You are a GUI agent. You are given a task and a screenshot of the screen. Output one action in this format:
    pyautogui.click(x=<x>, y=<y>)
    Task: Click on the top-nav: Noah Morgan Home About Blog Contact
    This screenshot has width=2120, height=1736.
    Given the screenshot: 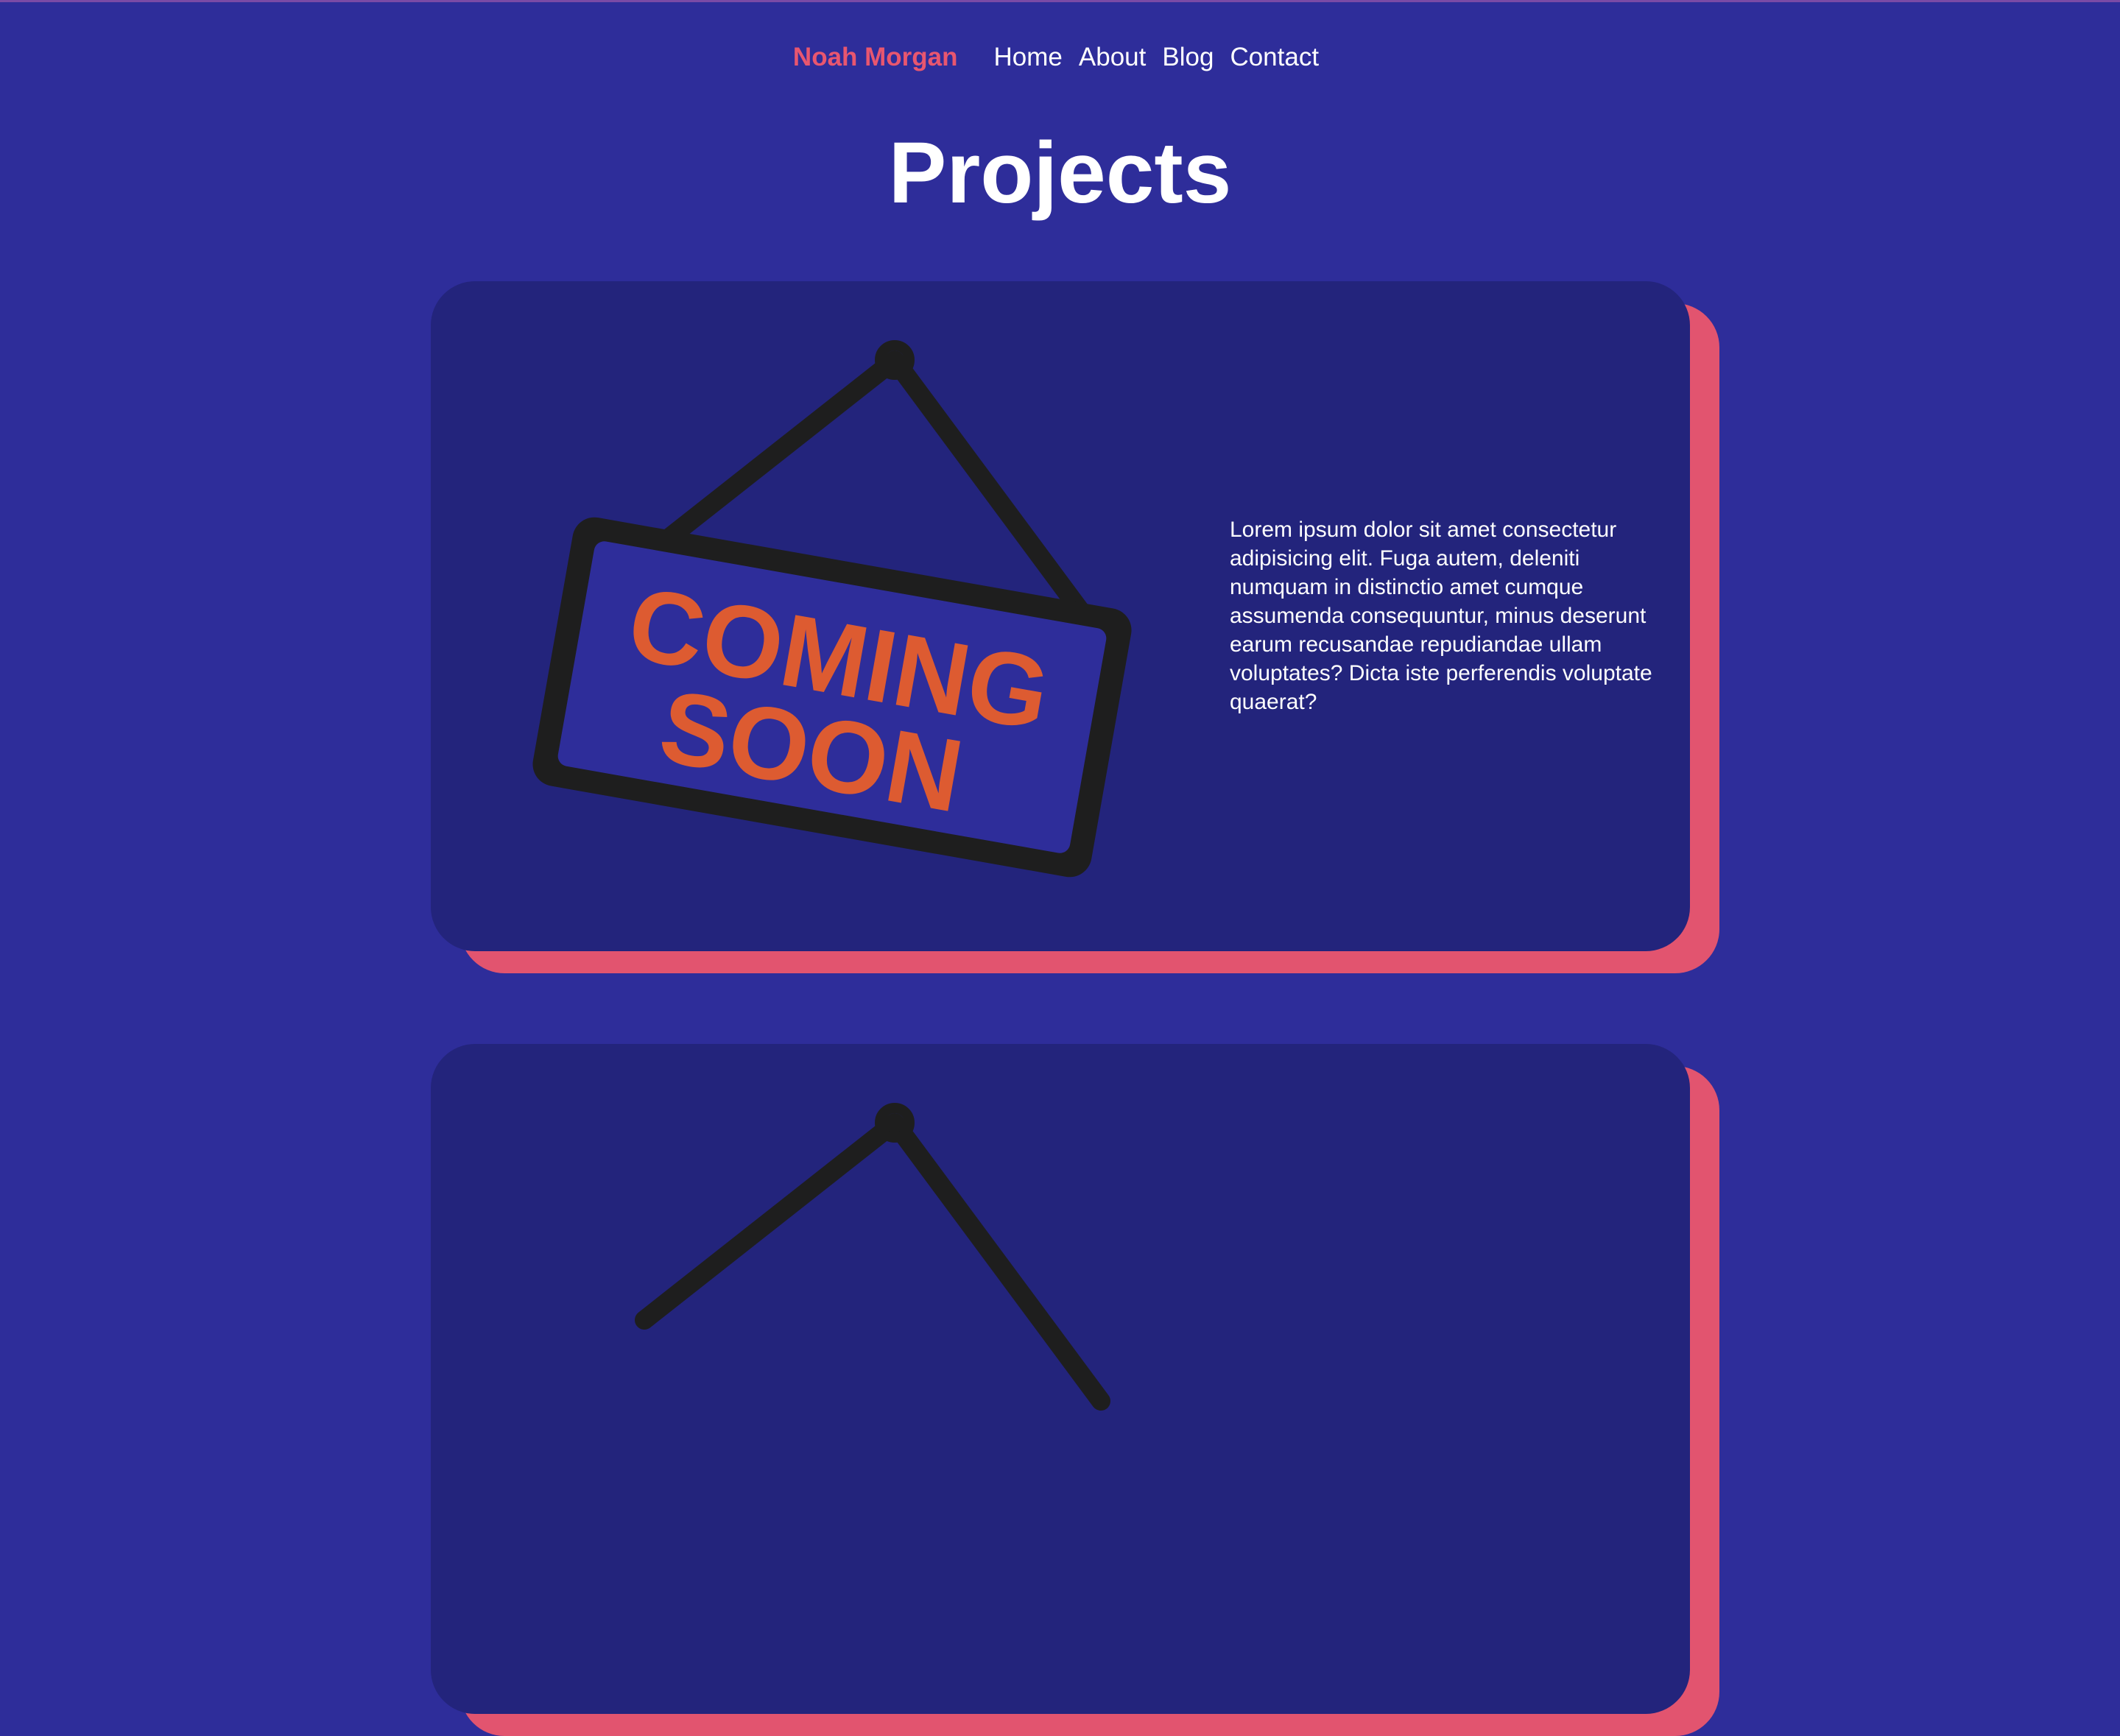 What is the action you would take?
    pyautogui.click(x=1060, y=57)
    